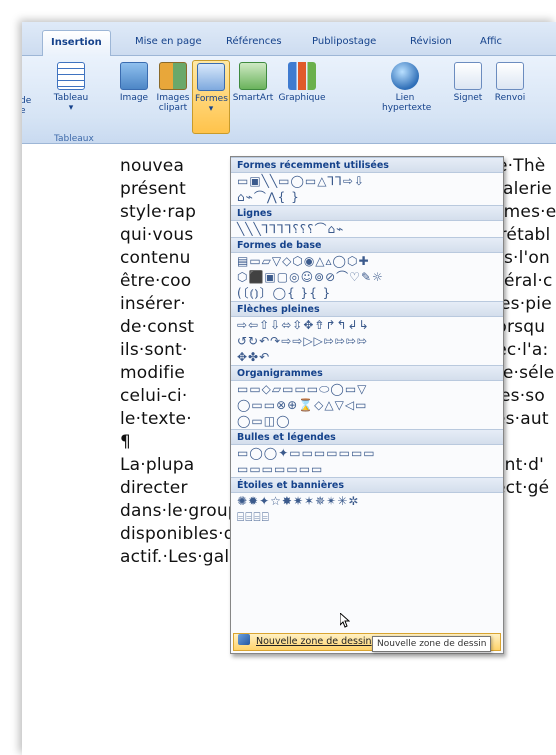 This screenshot has width=556, height=755. Describe the element at coordinates (27, 101) in the screenshot. I see `label-de: de` at that location.